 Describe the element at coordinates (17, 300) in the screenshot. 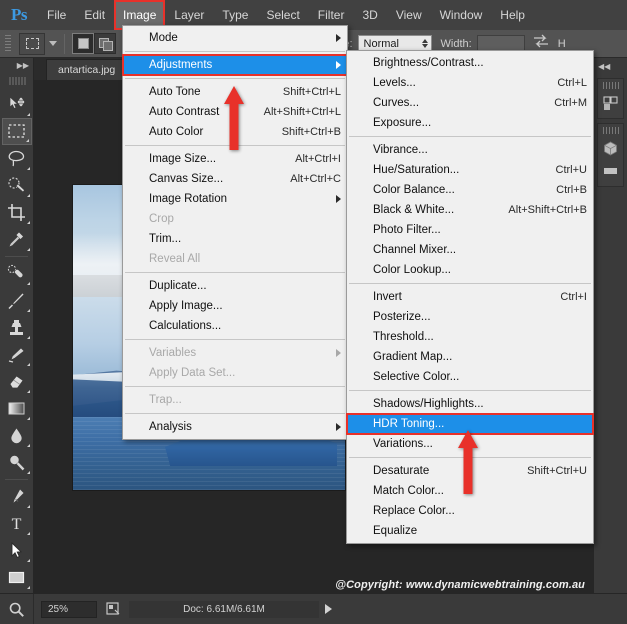

I see `brush-tool` at that location.